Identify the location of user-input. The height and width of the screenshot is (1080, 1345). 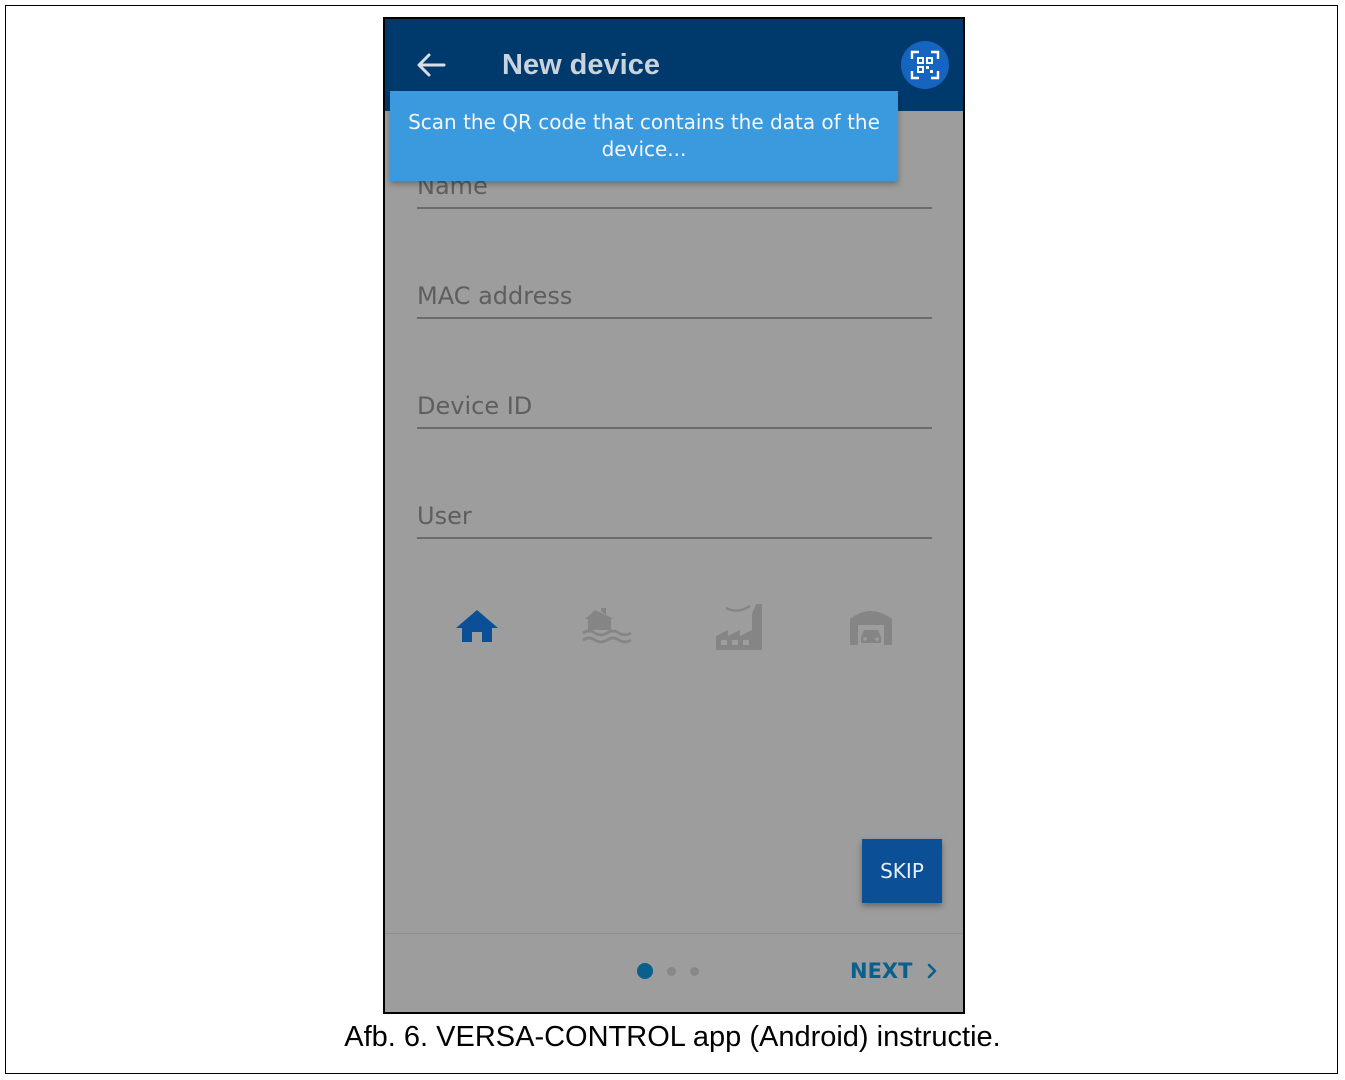
(674, 516).